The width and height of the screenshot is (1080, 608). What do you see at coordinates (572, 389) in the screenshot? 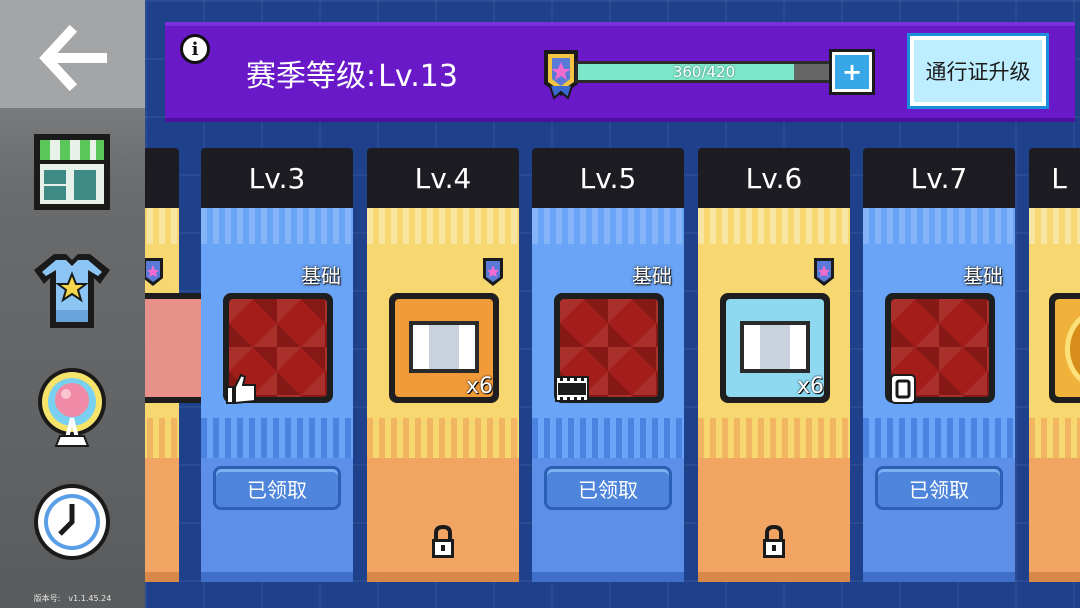
I see `film-icon` at bounding box center [572, 389].